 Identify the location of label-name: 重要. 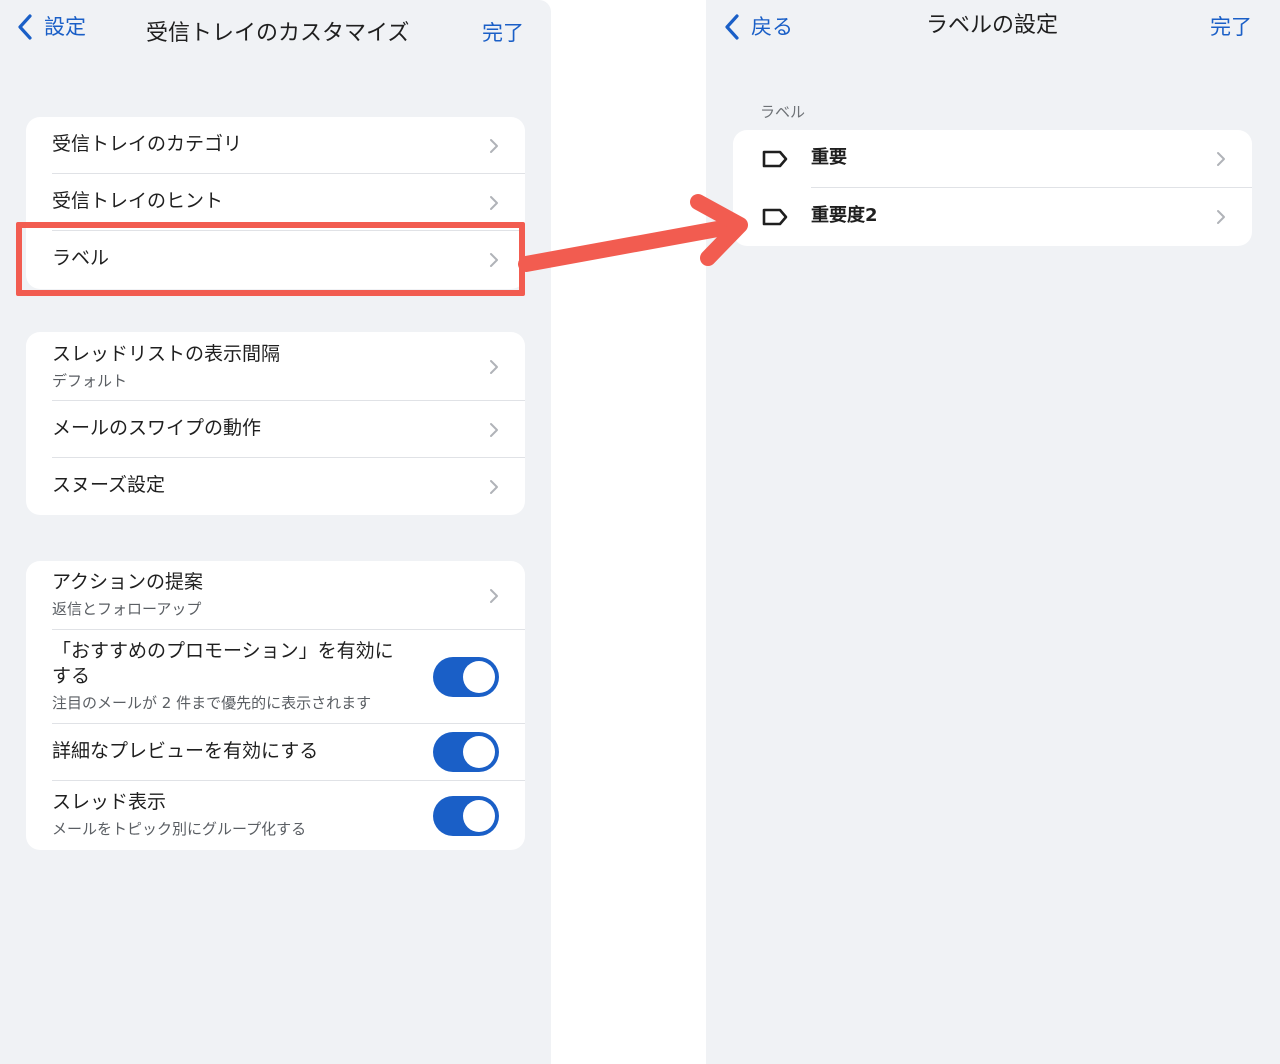
(829, 157).